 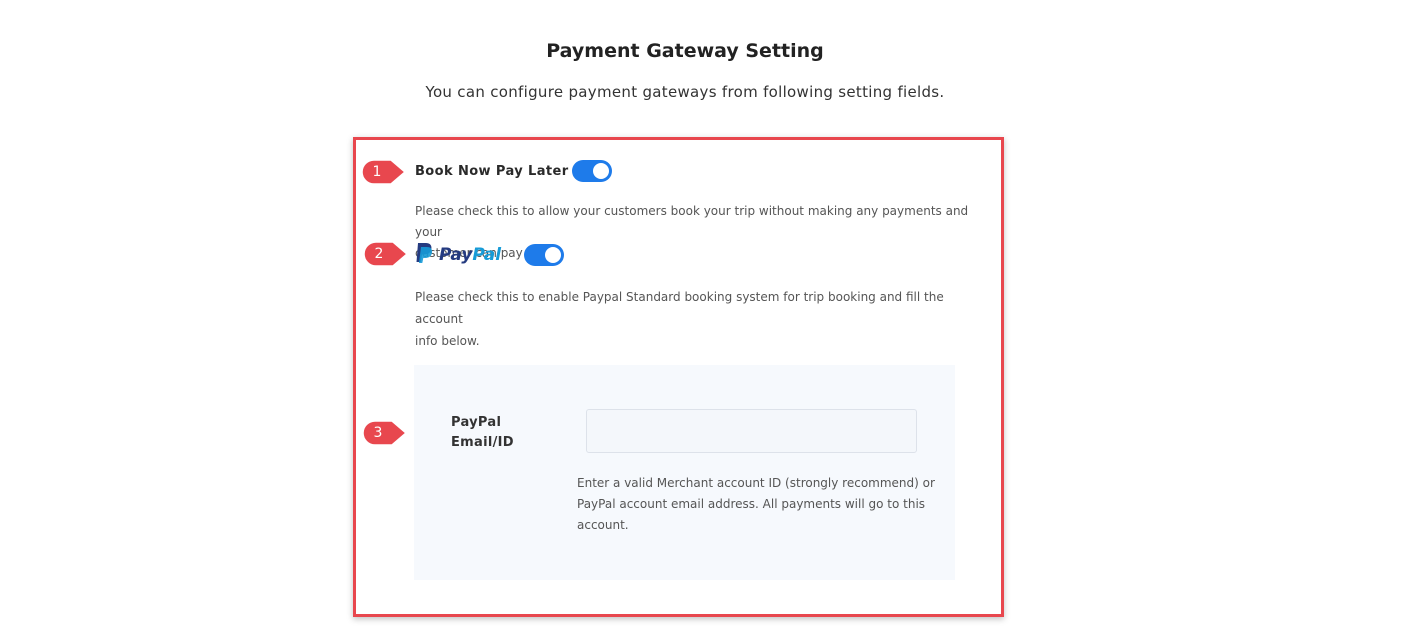 I want to click on marker-number: 1, so click(x=377, y=172).